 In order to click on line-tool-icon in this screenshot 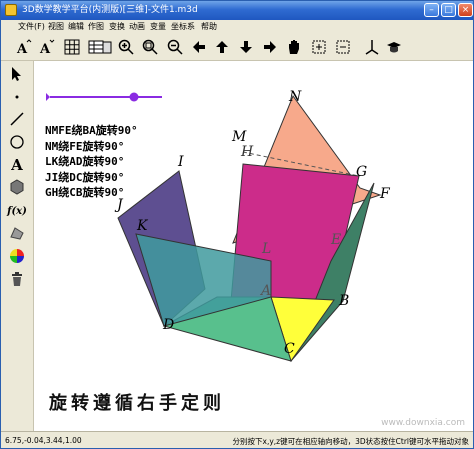, I will do `click(17, 119)`.